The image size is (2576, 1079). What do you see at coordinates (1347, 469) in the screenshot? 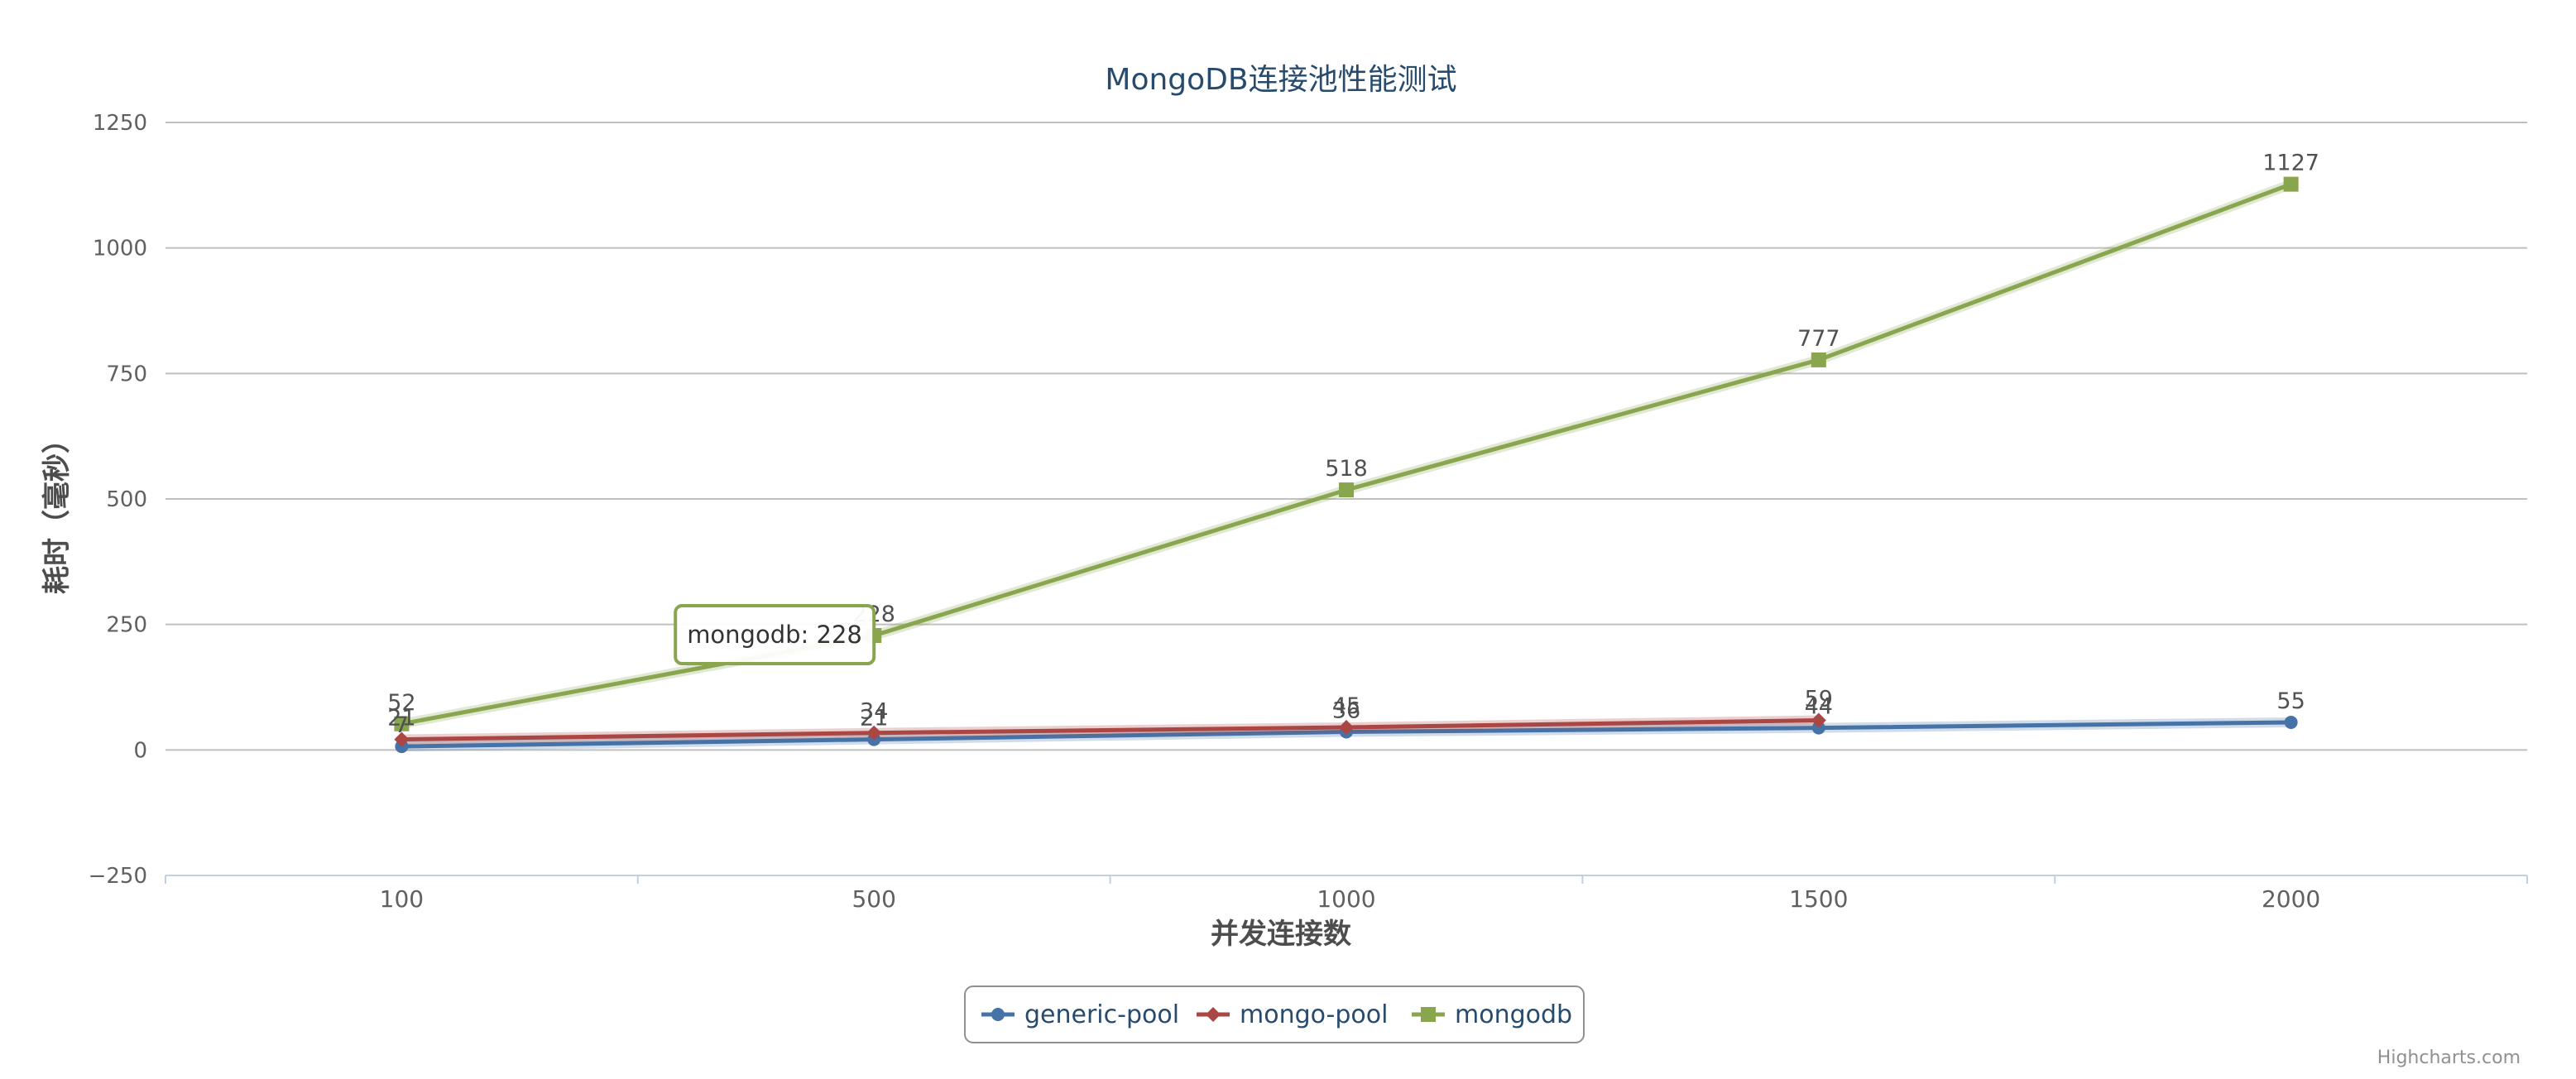
I see `data-label-mongodb: 518` at bounding box center [1347, 469].